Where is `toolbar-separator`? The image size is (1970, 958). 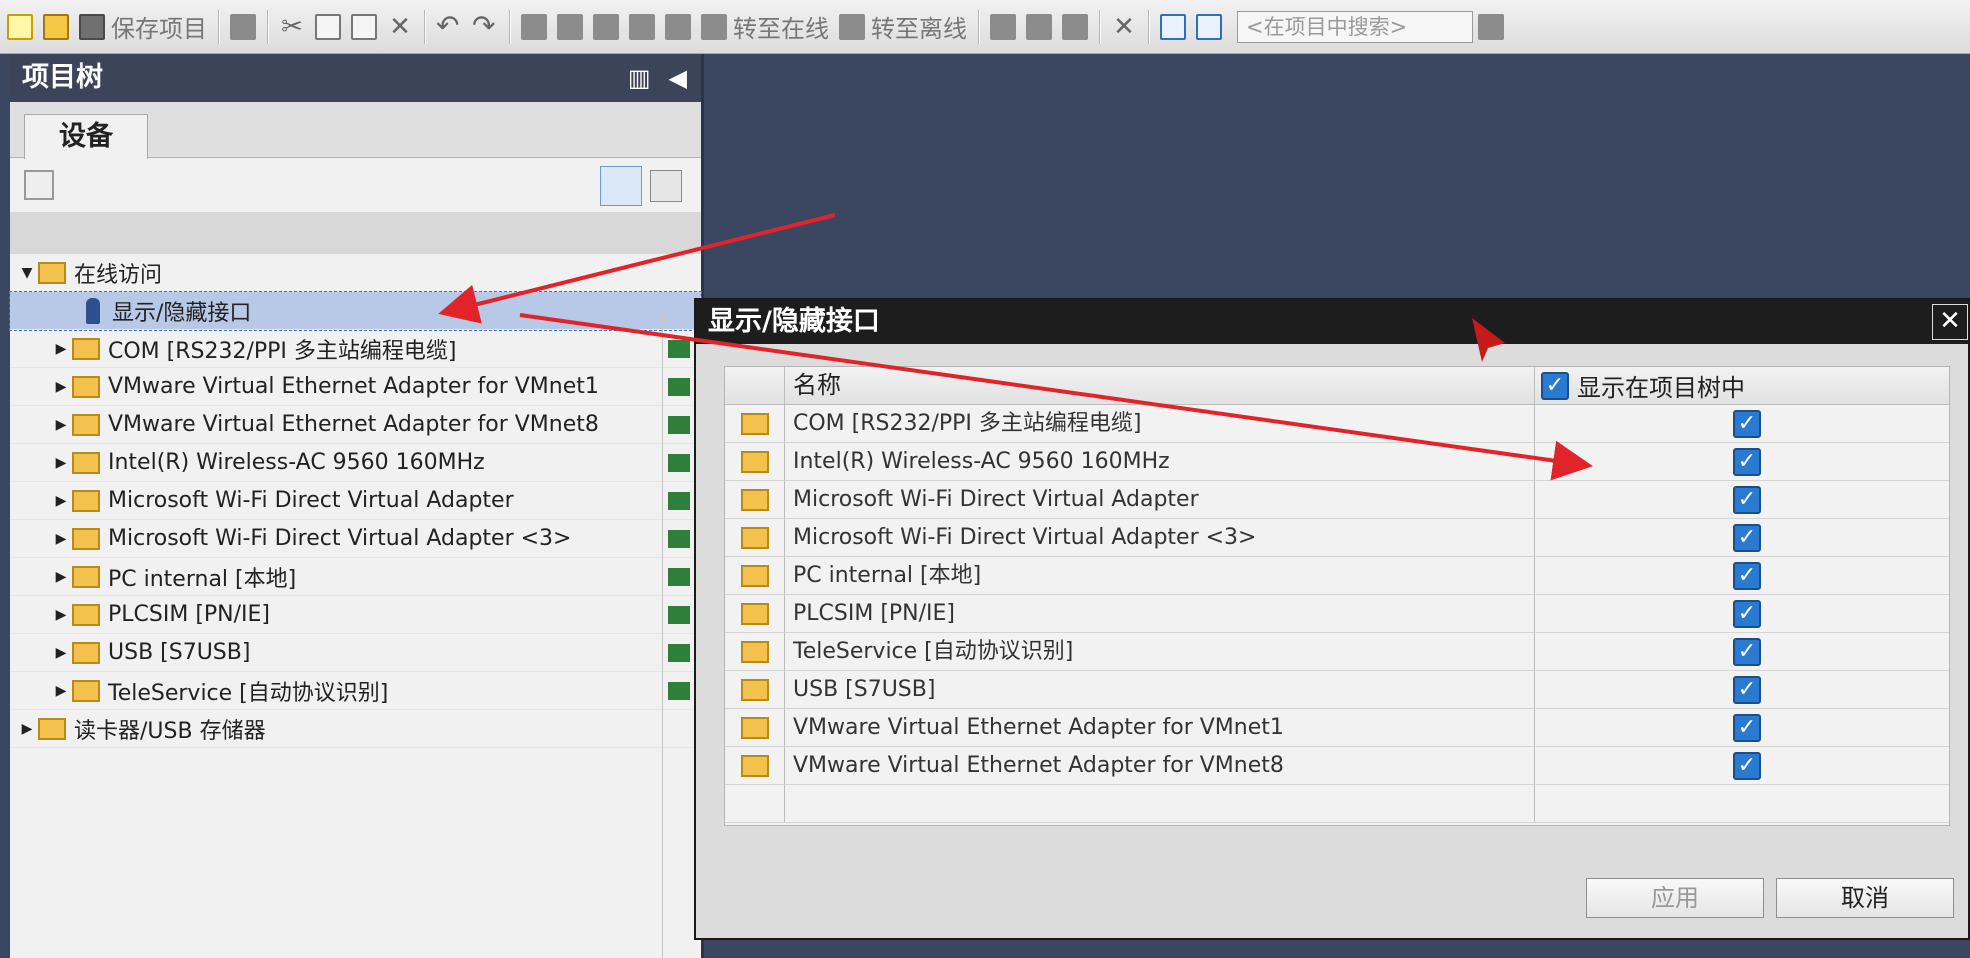 toolbar-separator is located at coordinates (1148, 26).